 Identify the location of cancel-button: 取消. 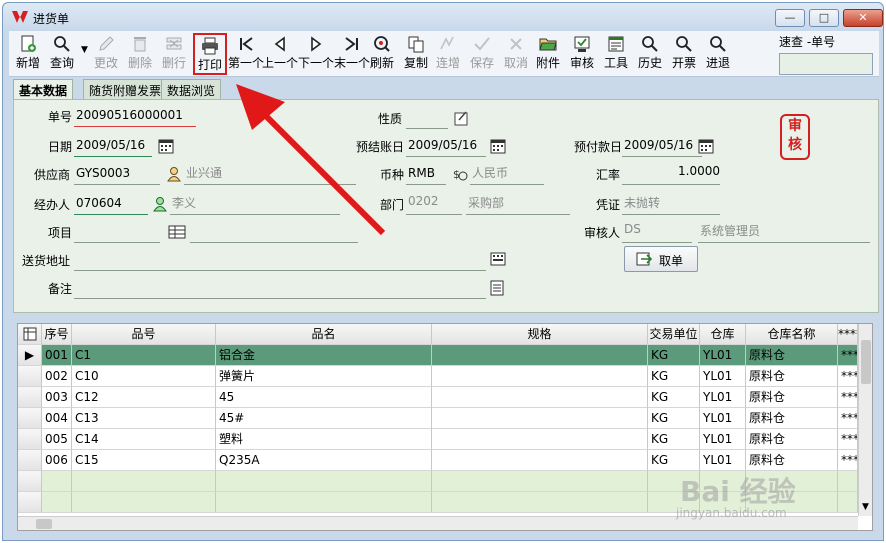
(516, 54).